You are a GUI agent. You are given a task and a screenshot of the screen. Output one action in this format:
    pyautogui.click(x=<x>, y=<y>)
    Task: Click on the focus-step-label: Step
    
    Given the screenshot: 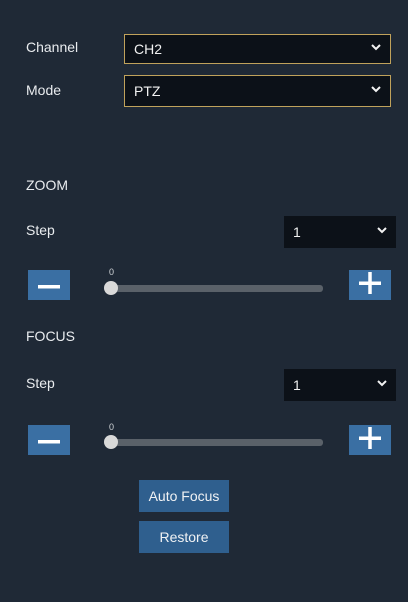 What is the action you would take?
    pyautogui.click(x=40, y=383)
    